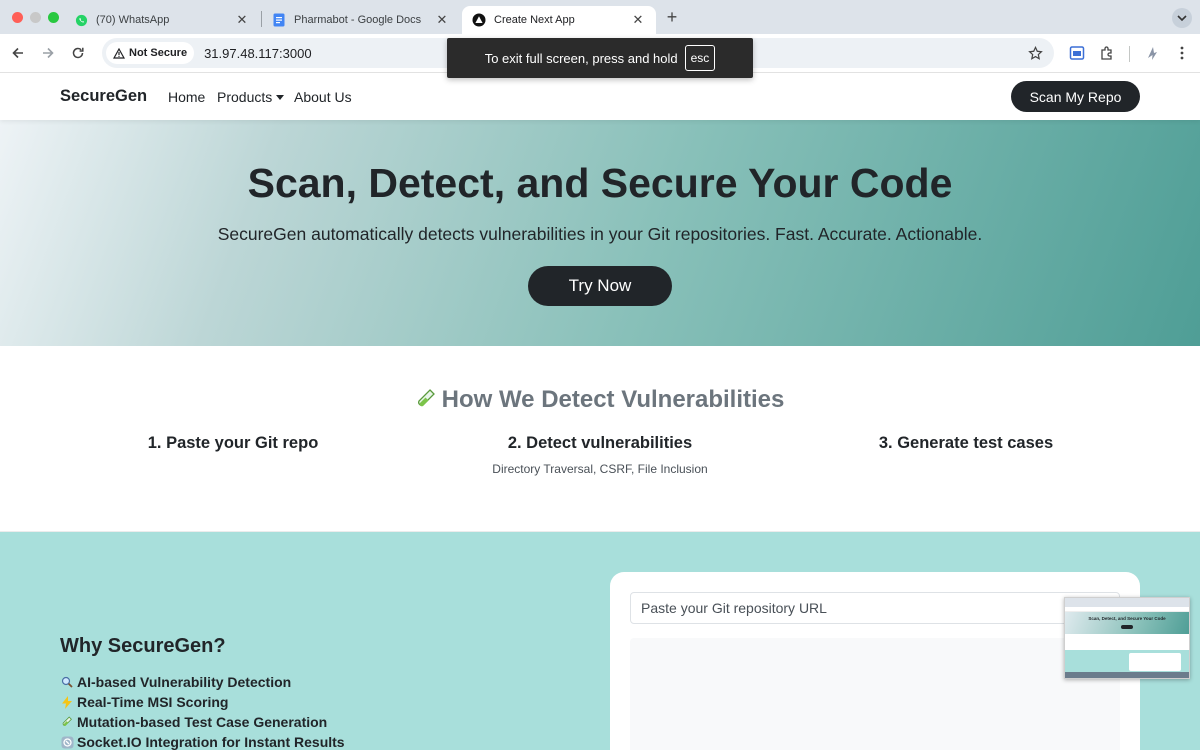  What do you see at coordinates (245, 97) in the screenshot?
I see `nav-products-label: Products` at bounding box center [245, 97].